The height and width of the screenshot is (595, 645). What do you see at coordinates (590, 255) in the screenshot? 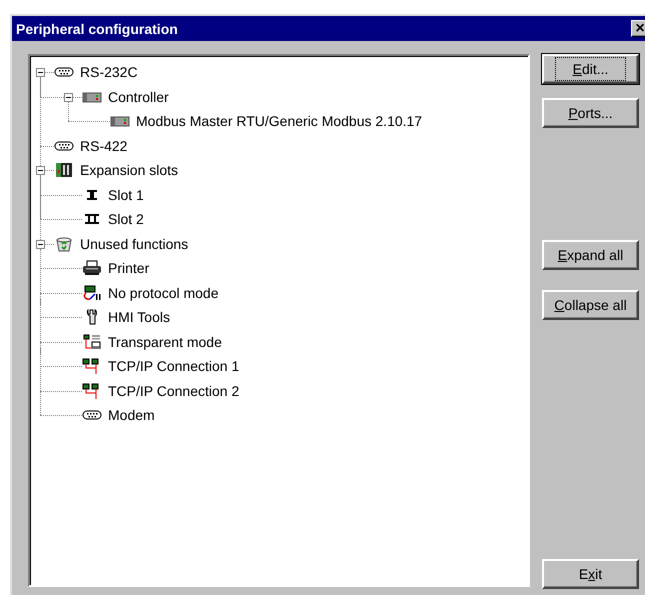
I see `dialog-button: Expand all` at bounding box center [590, 255].